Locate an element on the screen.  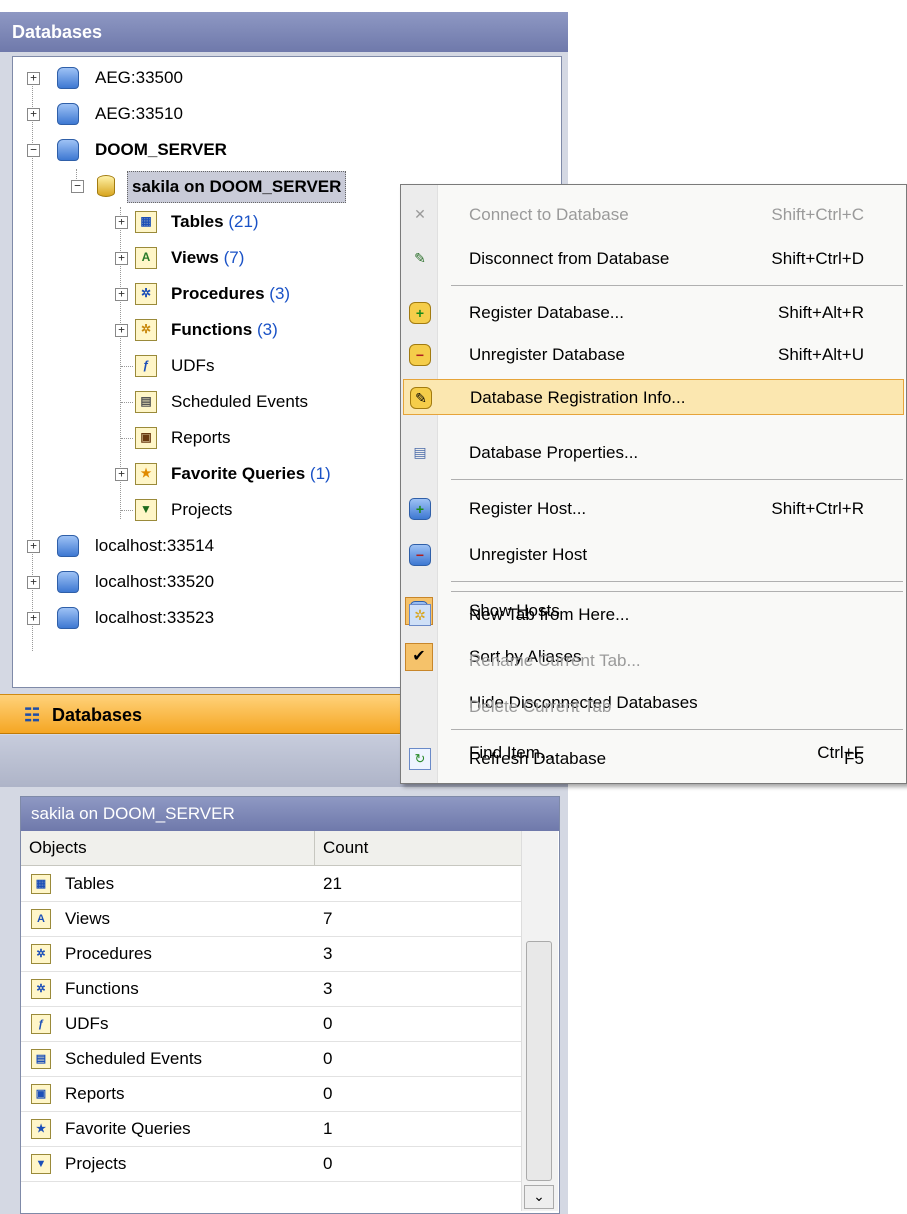
table-row: ✲ Procedures 3 is located at coordinates (271, 954).